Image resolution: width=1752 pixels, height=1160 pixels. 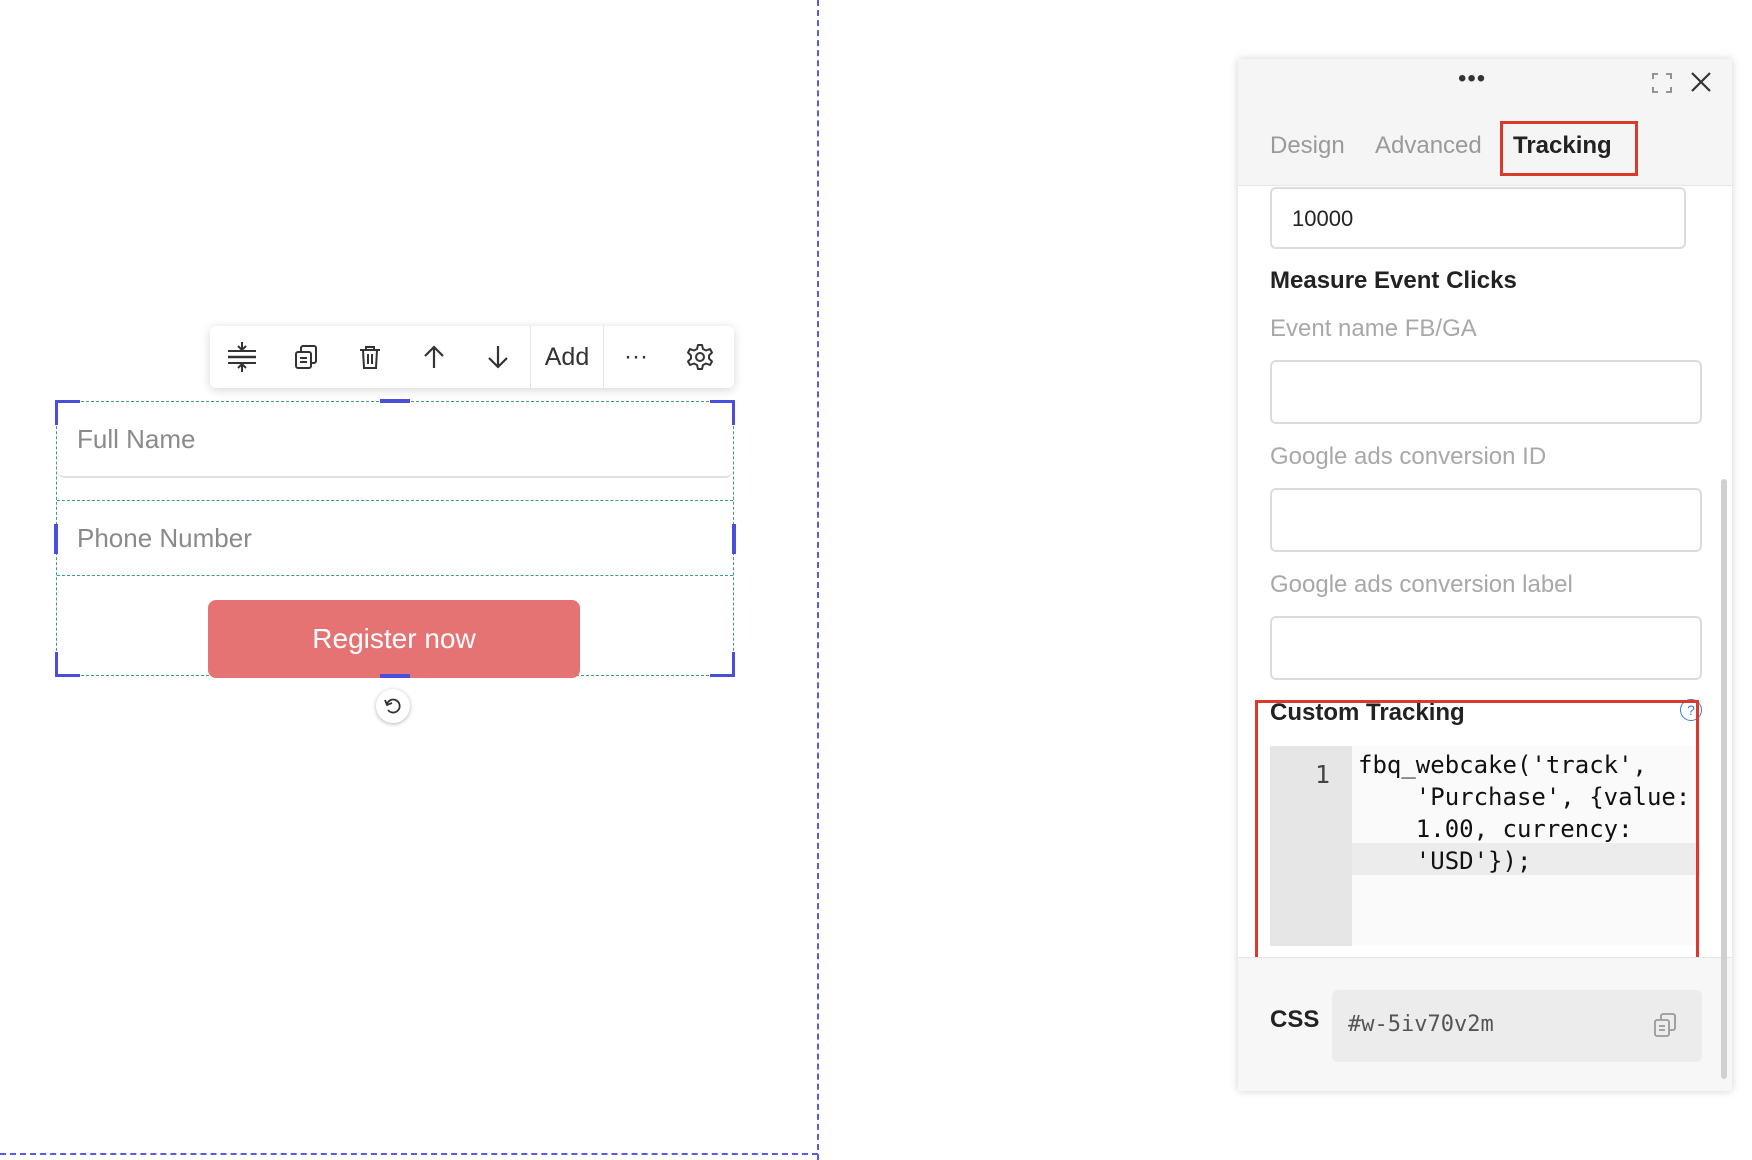 I want to click on selection-corner-bottom-left, so click(x=67, y=664).